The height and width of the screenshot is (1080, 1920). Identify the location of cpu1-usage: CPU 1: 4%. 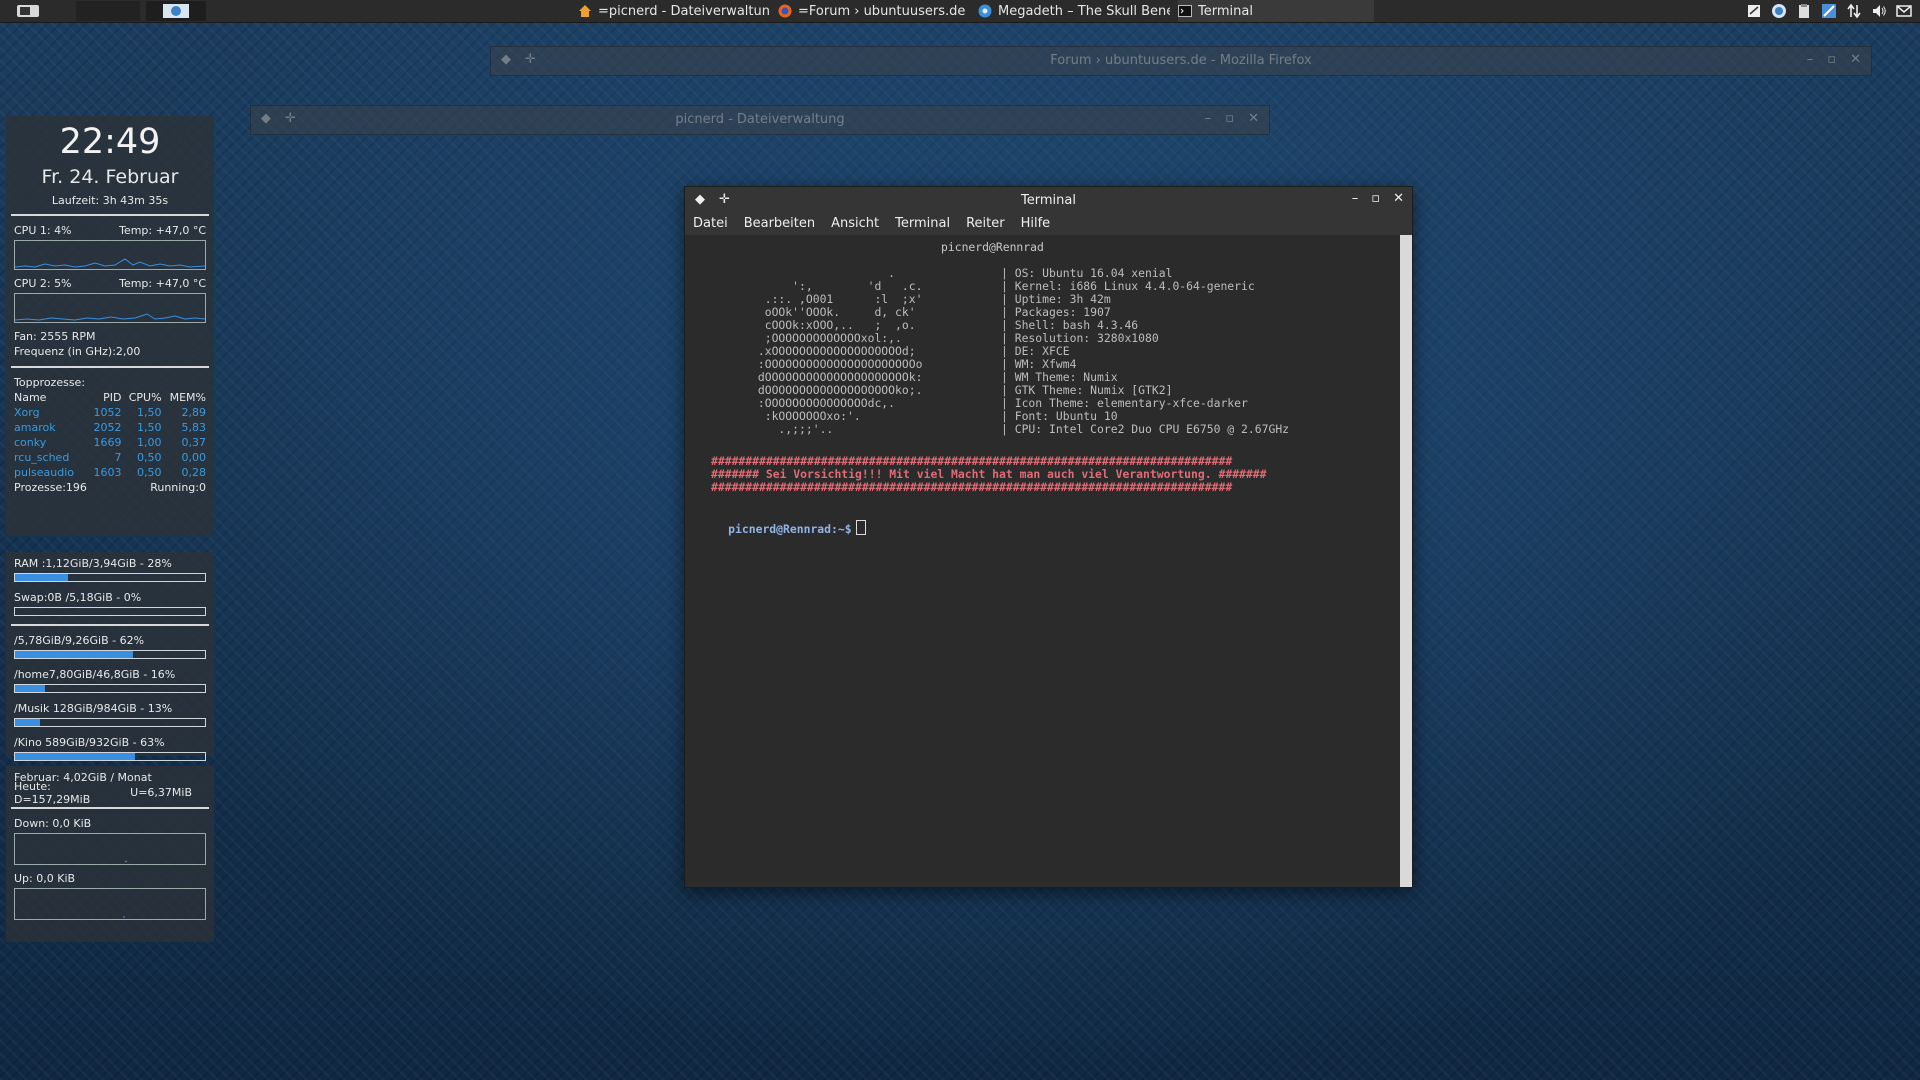
(43, 230).